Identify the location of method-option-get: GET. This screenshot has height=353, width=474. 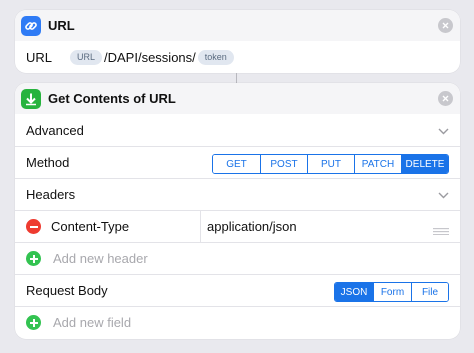
(236, 164).